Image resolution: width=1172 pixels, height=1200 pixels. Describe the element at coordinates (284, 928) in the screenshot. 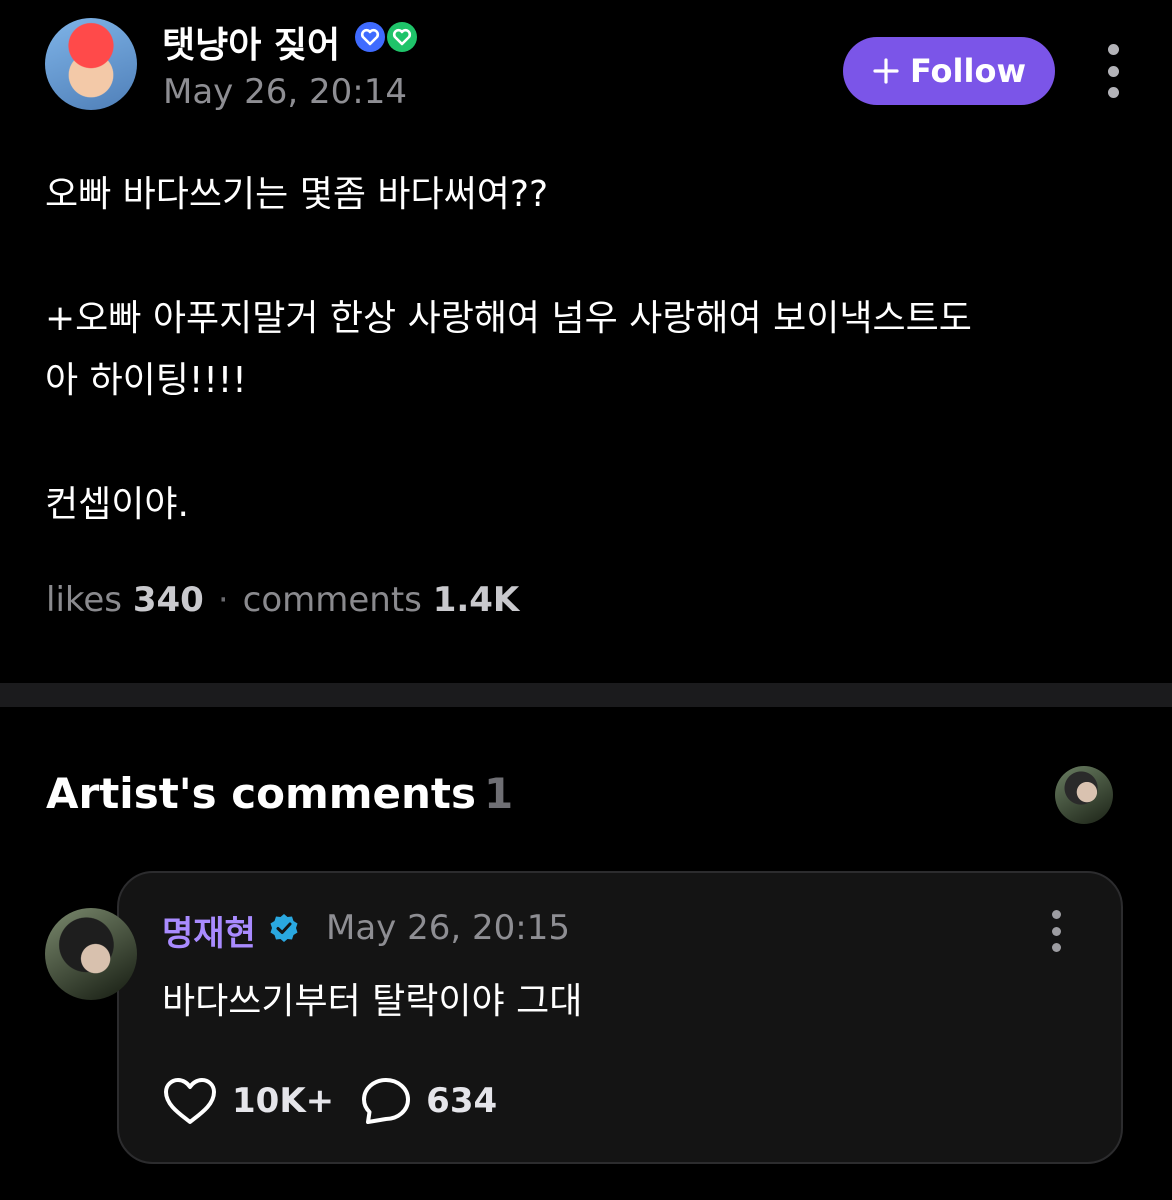

I see `verified-icon` at that location.